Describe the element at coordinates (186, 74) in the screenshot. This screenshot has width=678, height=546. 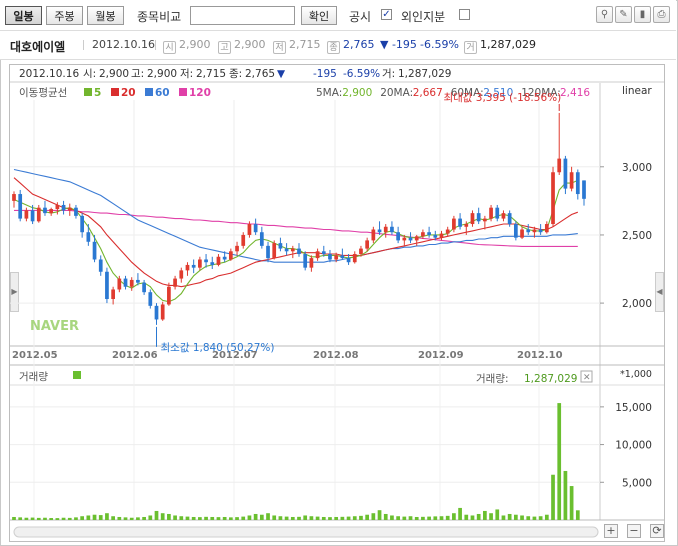
I see `hdr-low-label: 저:` at that location.